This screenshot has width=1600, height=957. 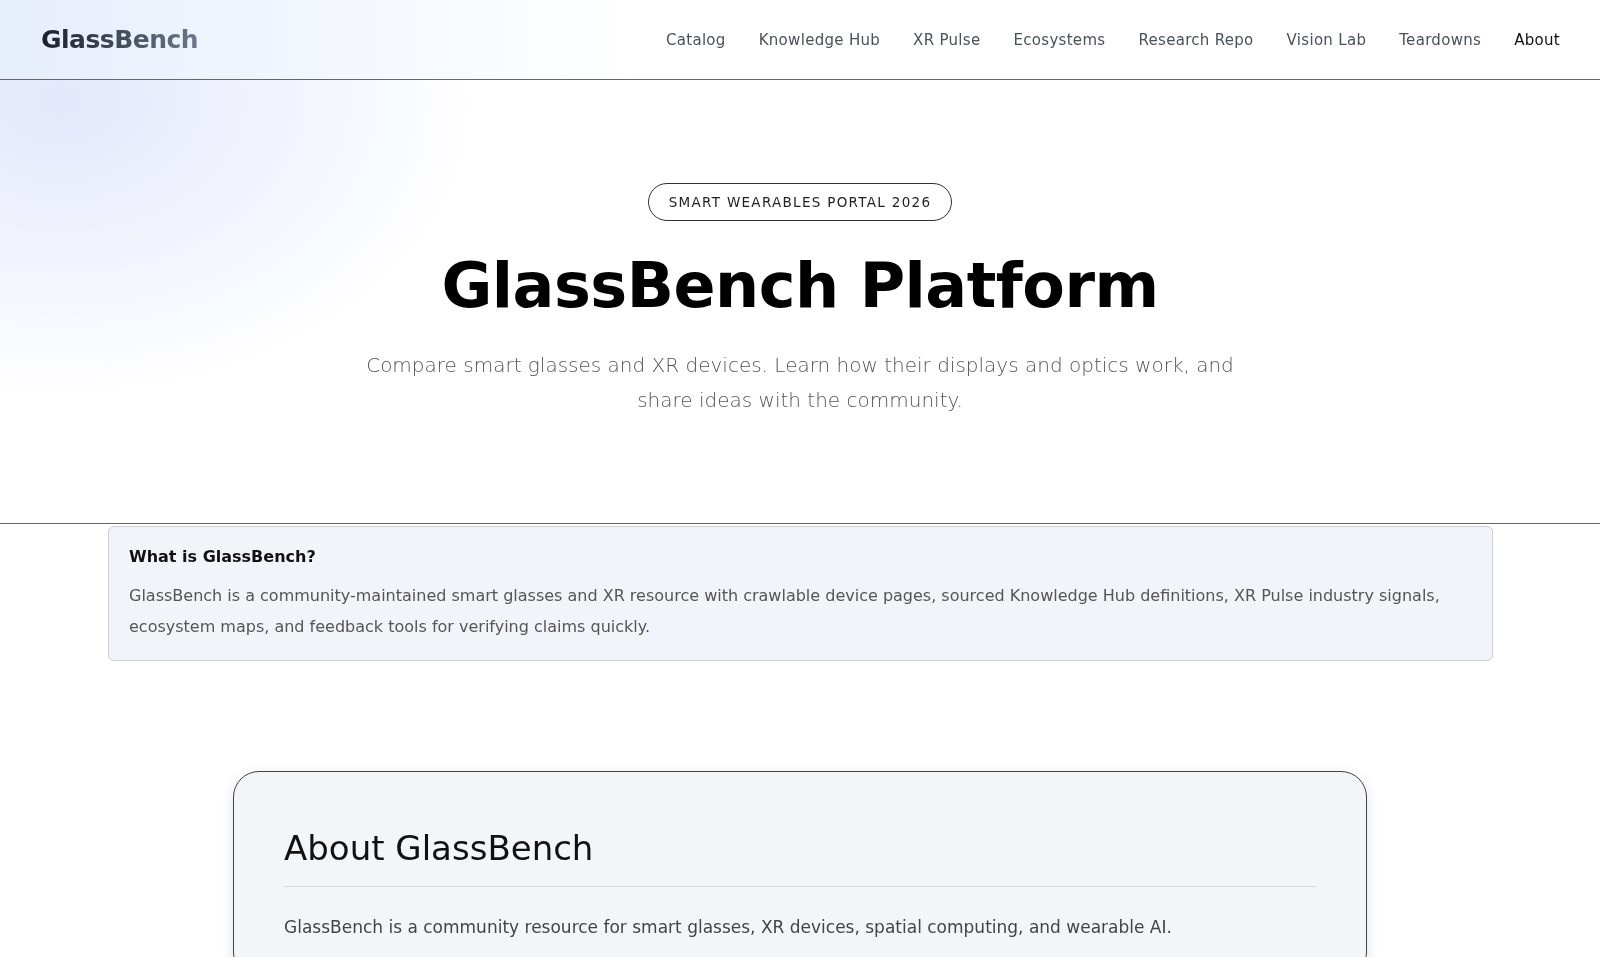 I want to click on info-title: What is GlassBench?, so click(x=223, y=556).